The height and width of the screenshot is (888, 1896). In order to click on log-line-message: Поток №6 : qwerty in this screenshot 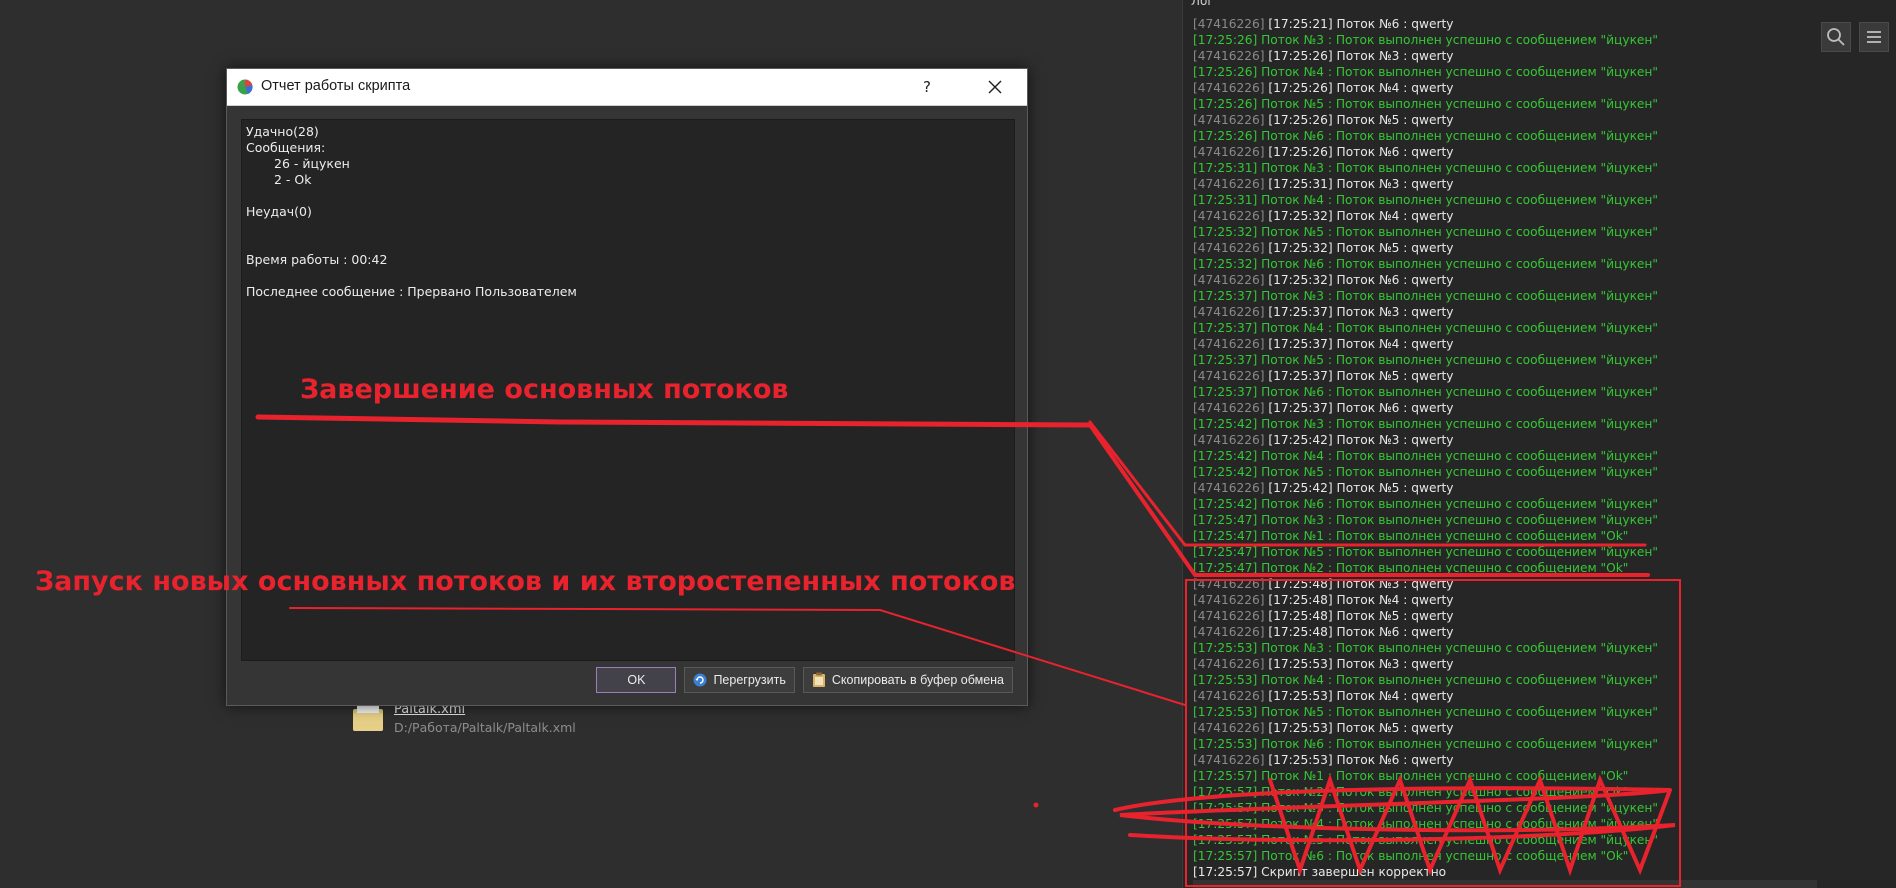, I will do `click(1395, 408)`.